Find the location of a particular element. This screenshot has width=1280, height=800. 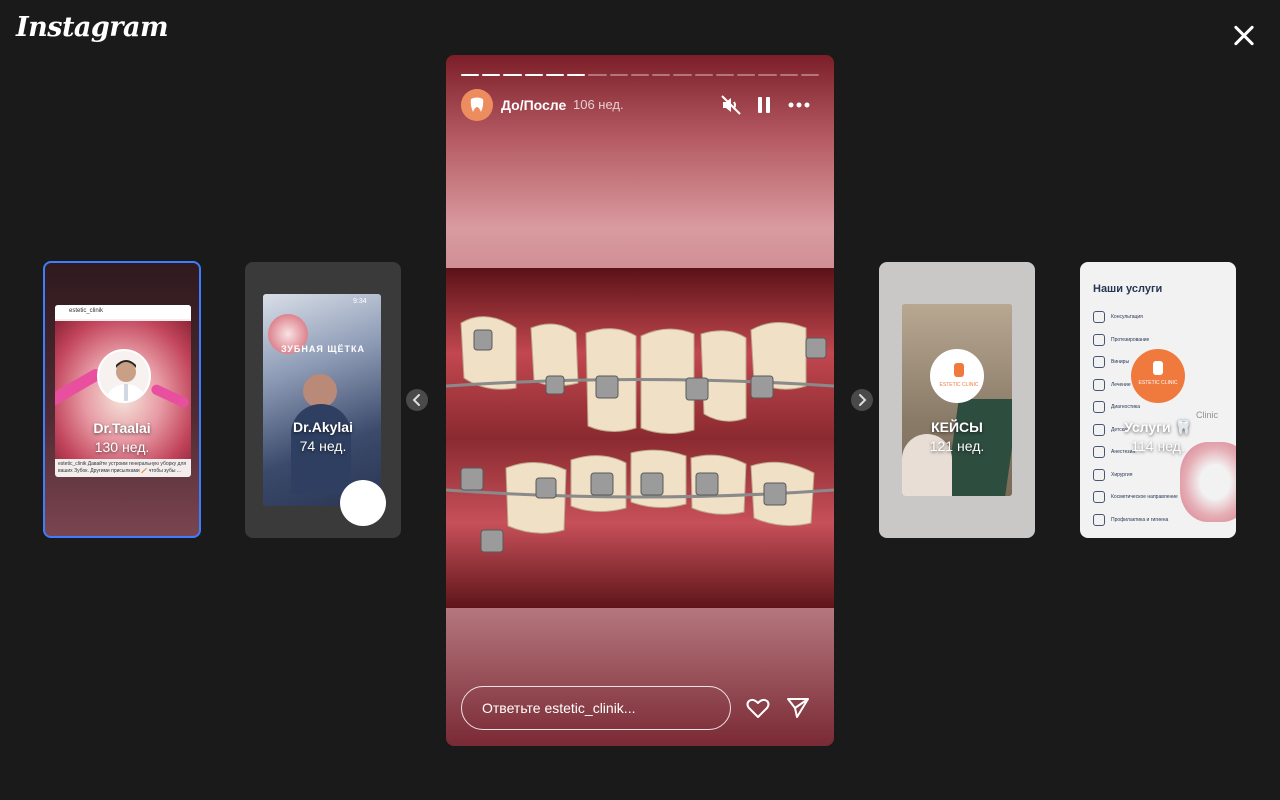

close-icon is located at coordinates (1244, 36).